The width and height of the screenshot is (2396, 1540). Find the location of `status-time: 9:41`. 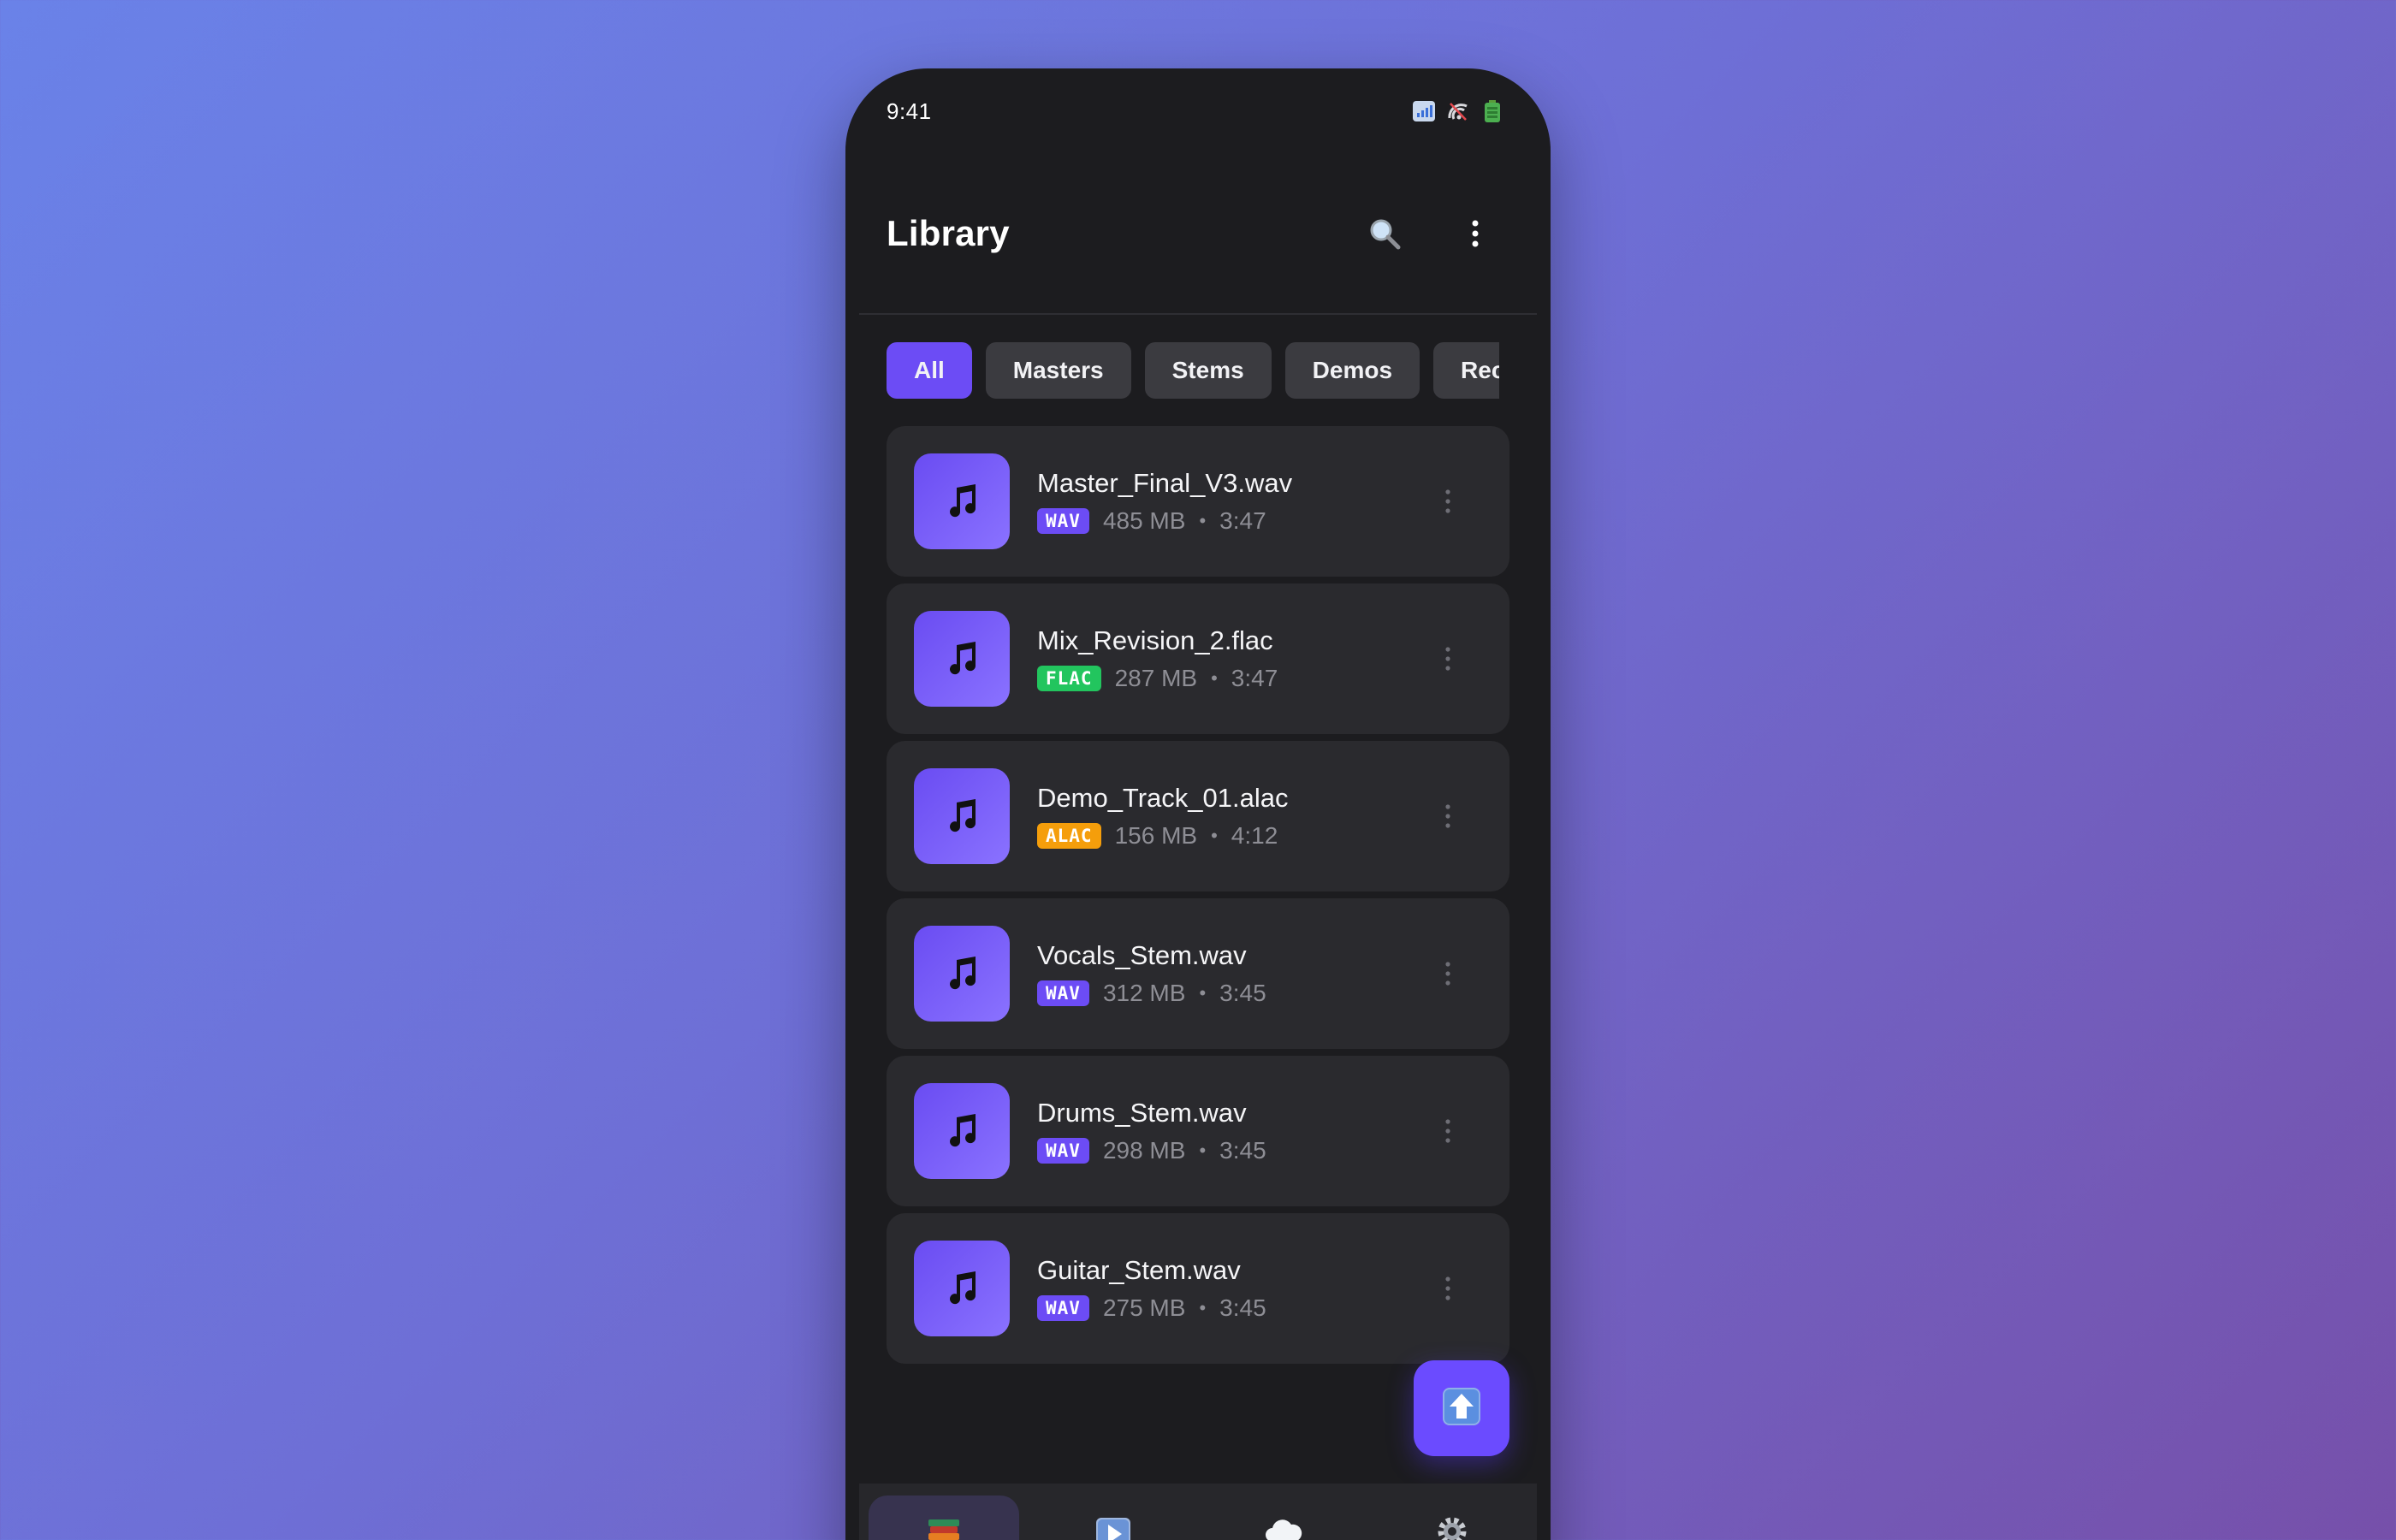

status-time: 9:41 is located at coordinates (909, 111).